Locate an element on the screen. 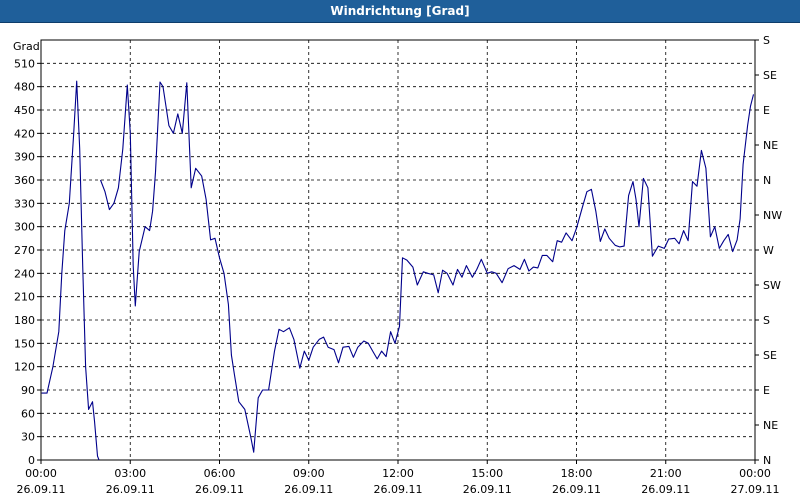 Image resolution: width=800 pixels, height=500 pixels. y-tick-label: 150 is located at coordinates (24, 343).